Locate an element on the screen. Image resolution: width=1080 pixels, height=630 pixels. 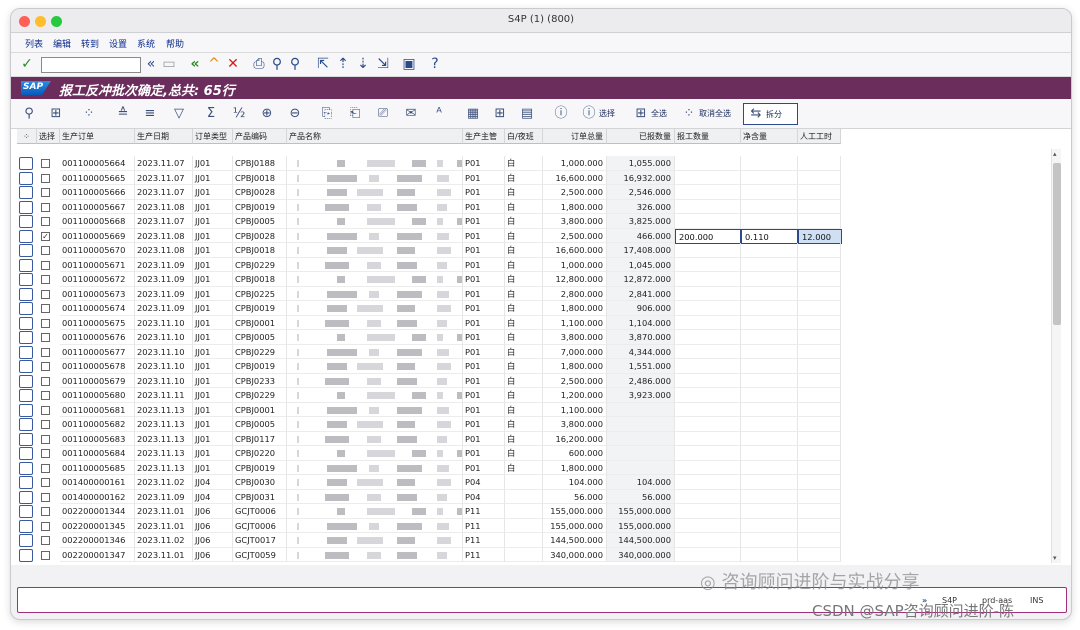
menu-system: 系统 is located at coordinates (146, 43).